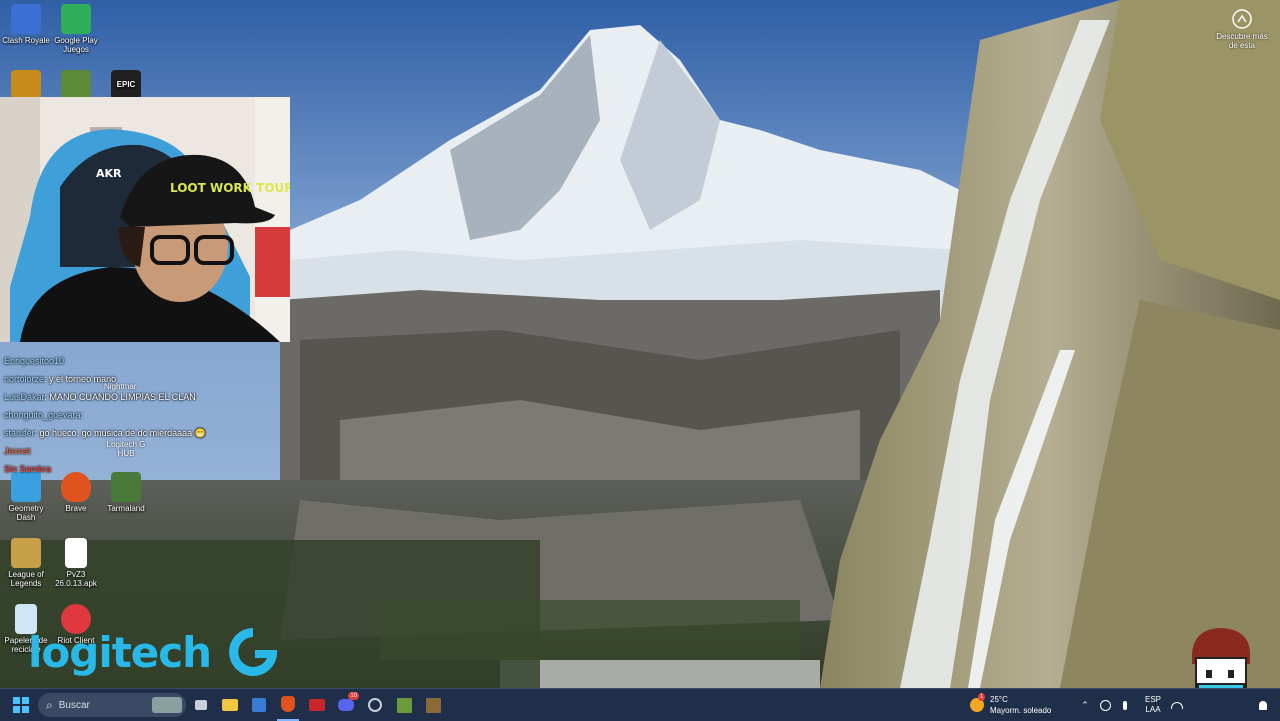  I want to click on sync-icon, so click(1105, 705).